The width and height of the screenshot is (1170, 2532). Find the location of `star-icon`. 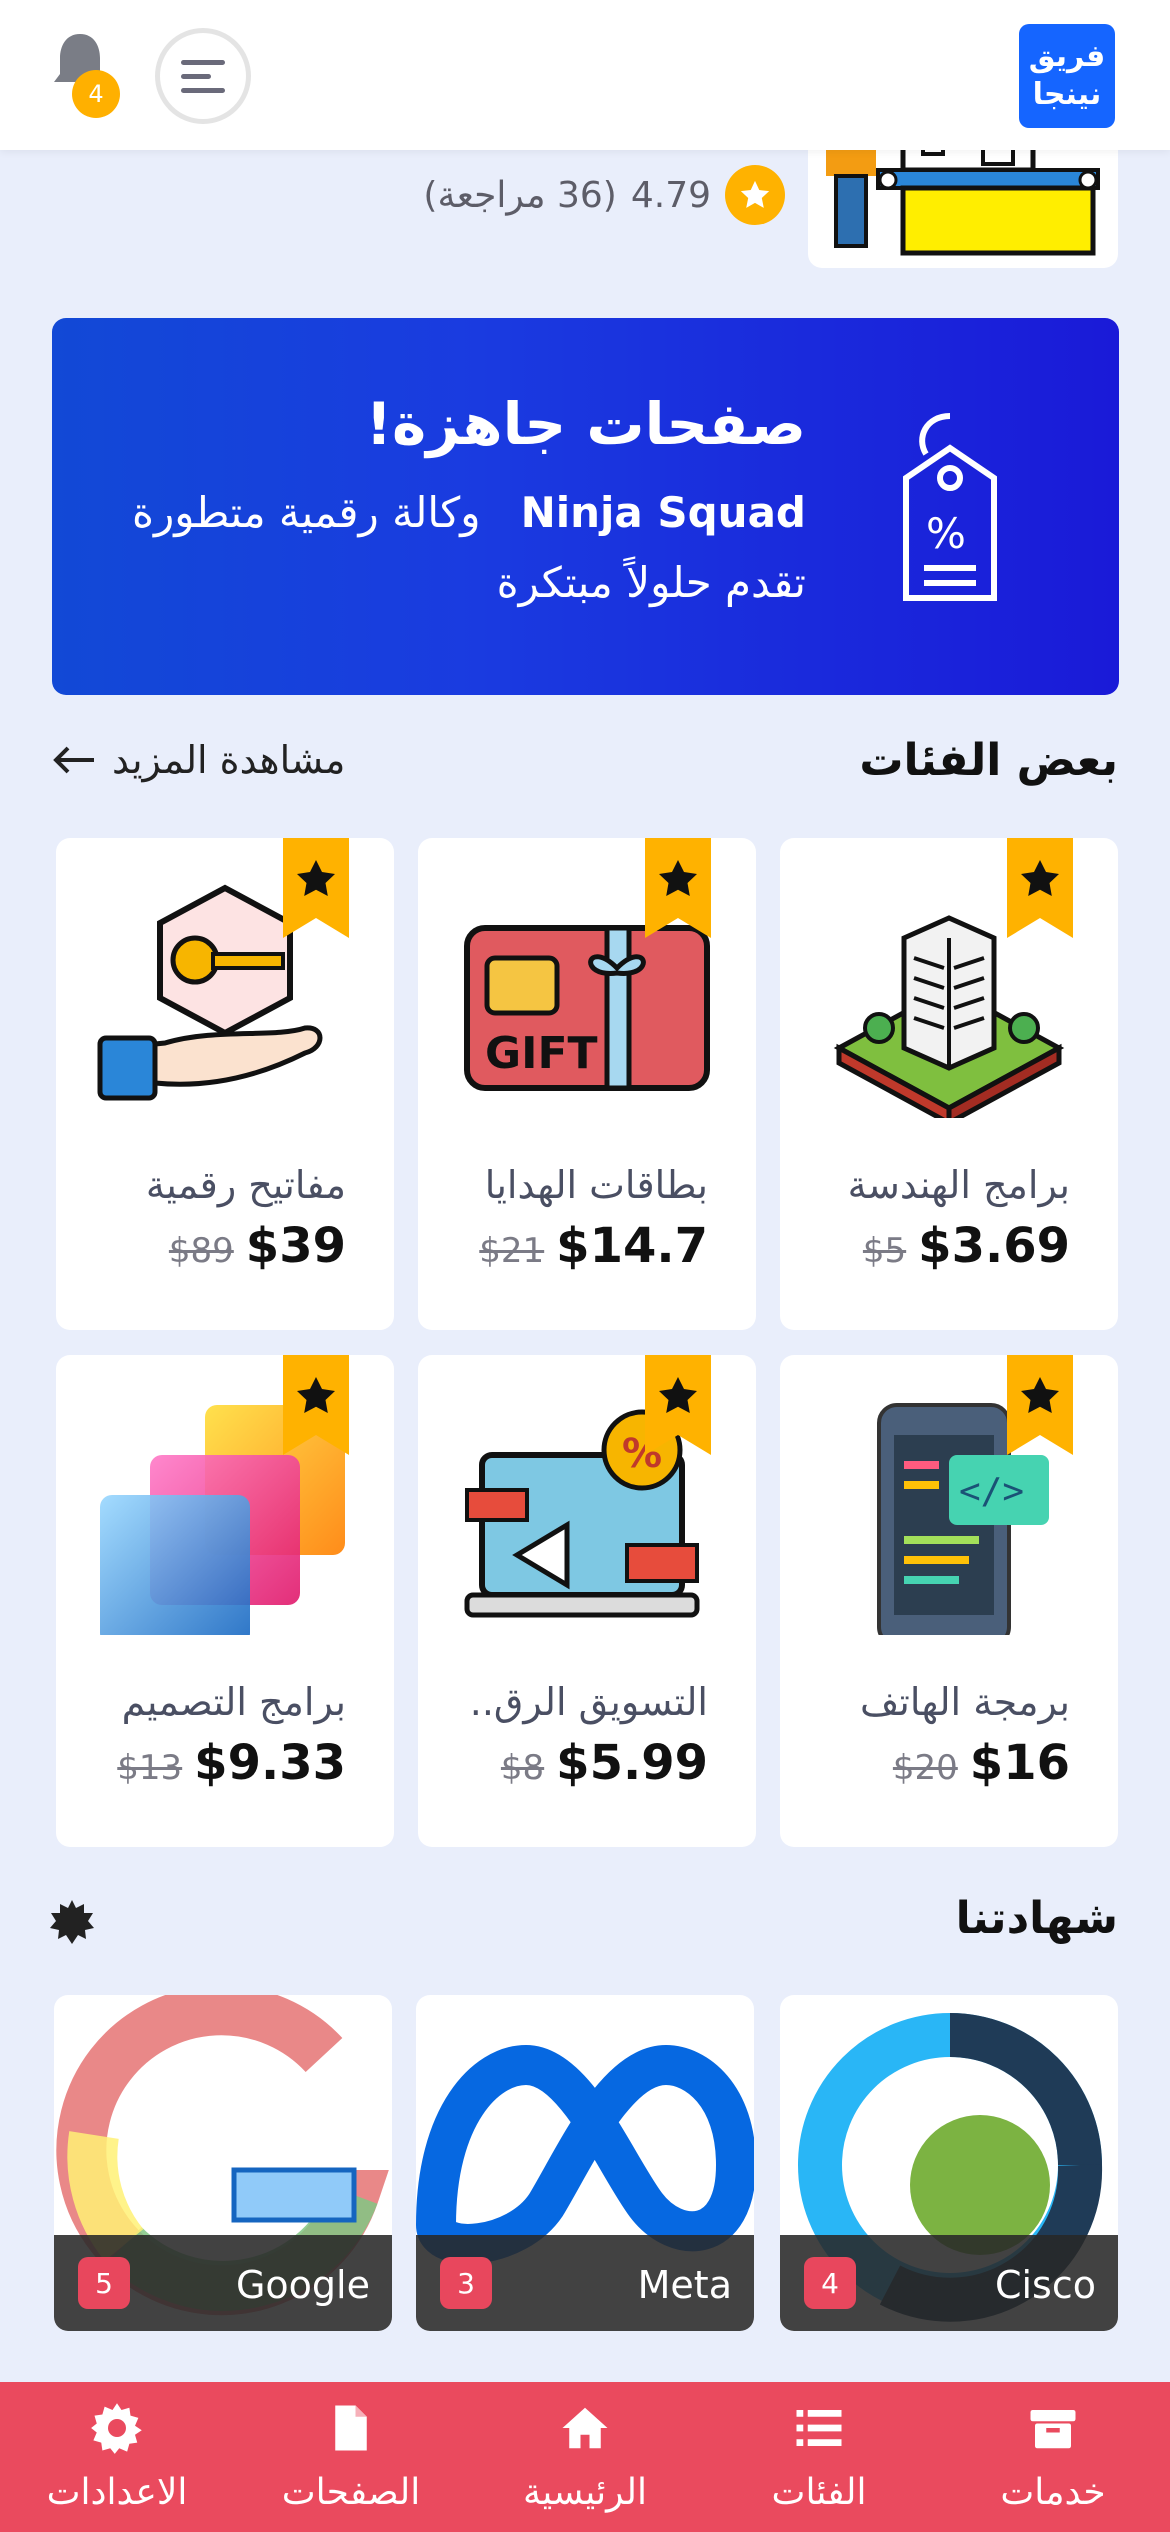

star-icon is located at coordinates (755, 195).